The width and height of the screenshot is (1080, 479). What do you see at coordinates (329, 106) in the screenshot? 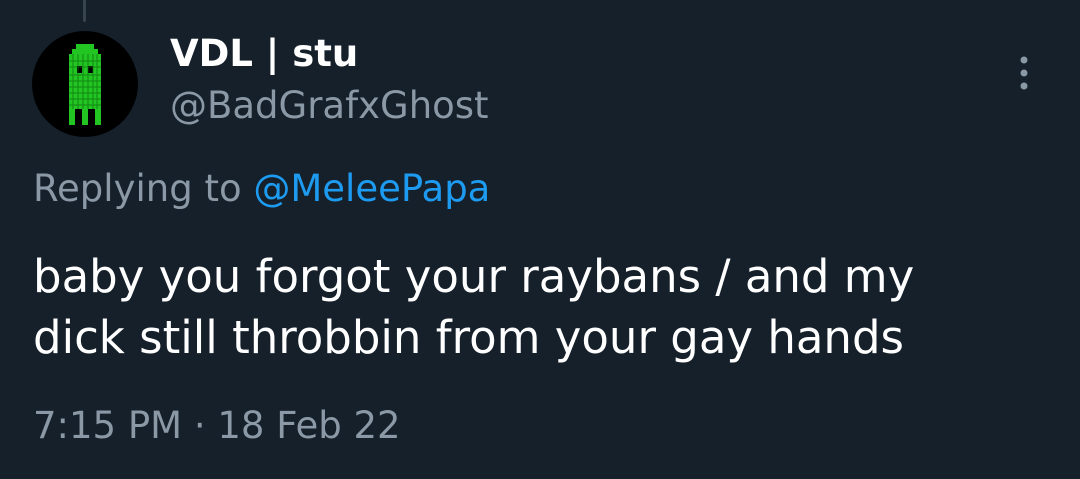
I see `author-handle: @BadGrafxGhost` at bounding box center [329, 106].